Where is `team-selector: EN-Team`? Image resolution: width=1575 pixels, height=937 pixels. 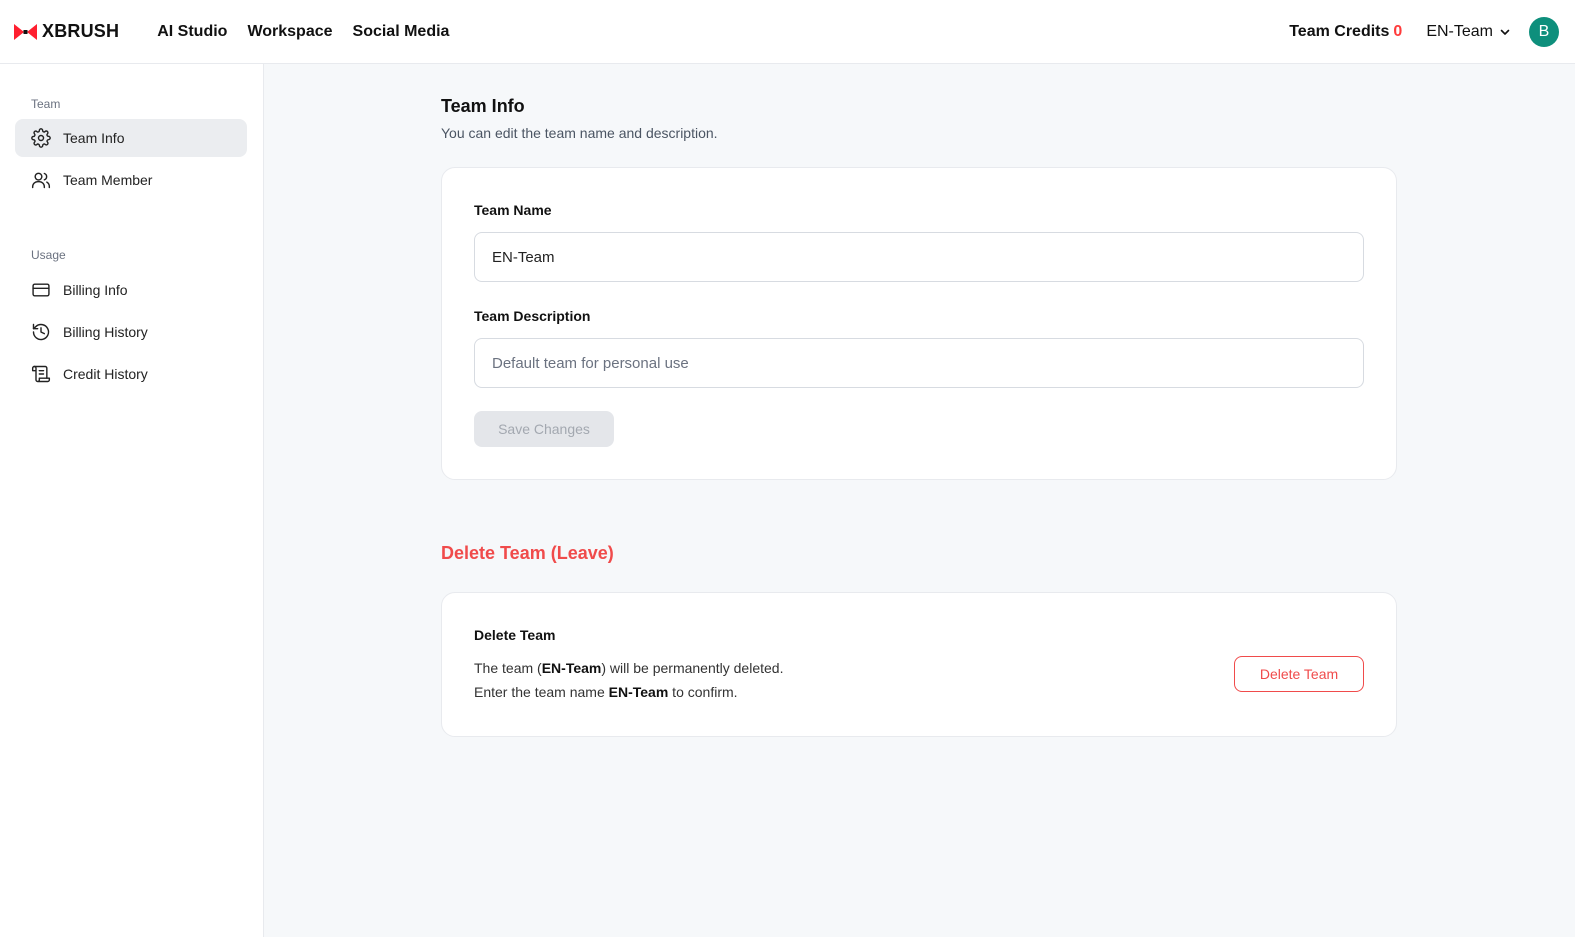 team-selector: EN-Team is located at coordinates (1468, 32).